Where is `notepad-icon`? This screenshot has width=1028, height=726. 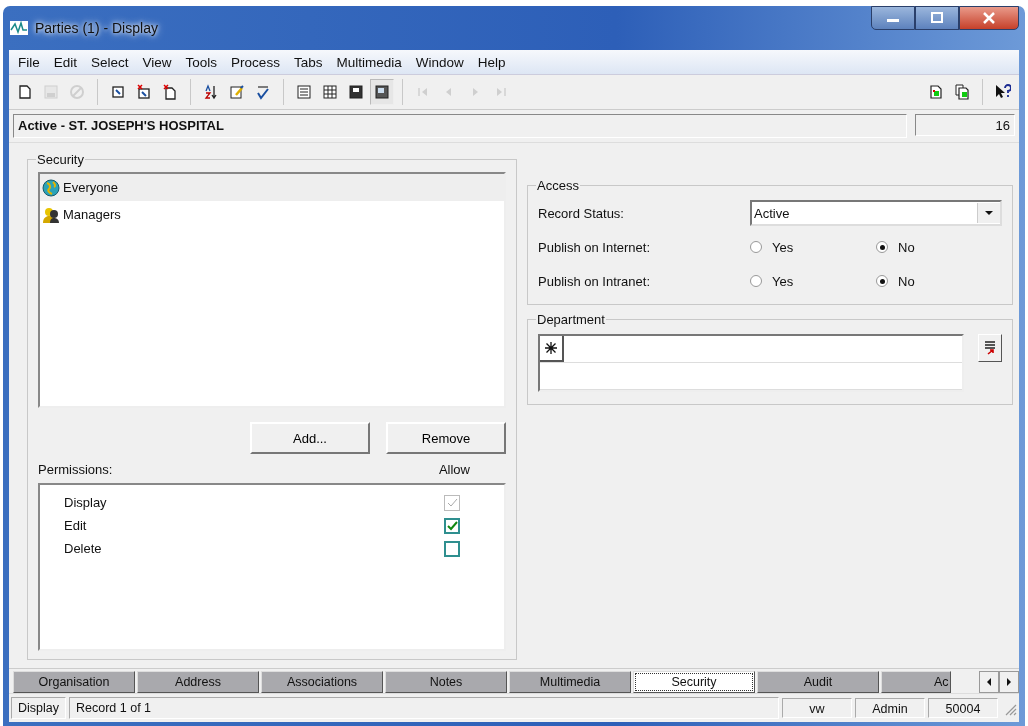 notepad-icon is located at coordinates (237, 92).